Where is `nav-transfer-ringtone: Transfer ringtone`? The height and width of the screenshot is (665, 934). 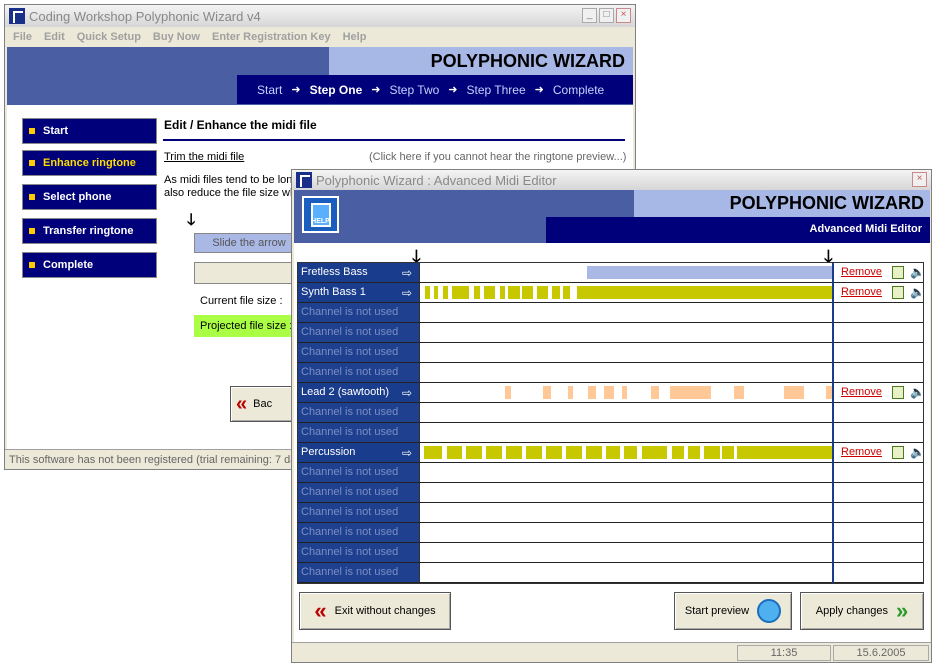 nav-transfer-ringtone: Transfer ringtone is located at coordinates (89, 231).